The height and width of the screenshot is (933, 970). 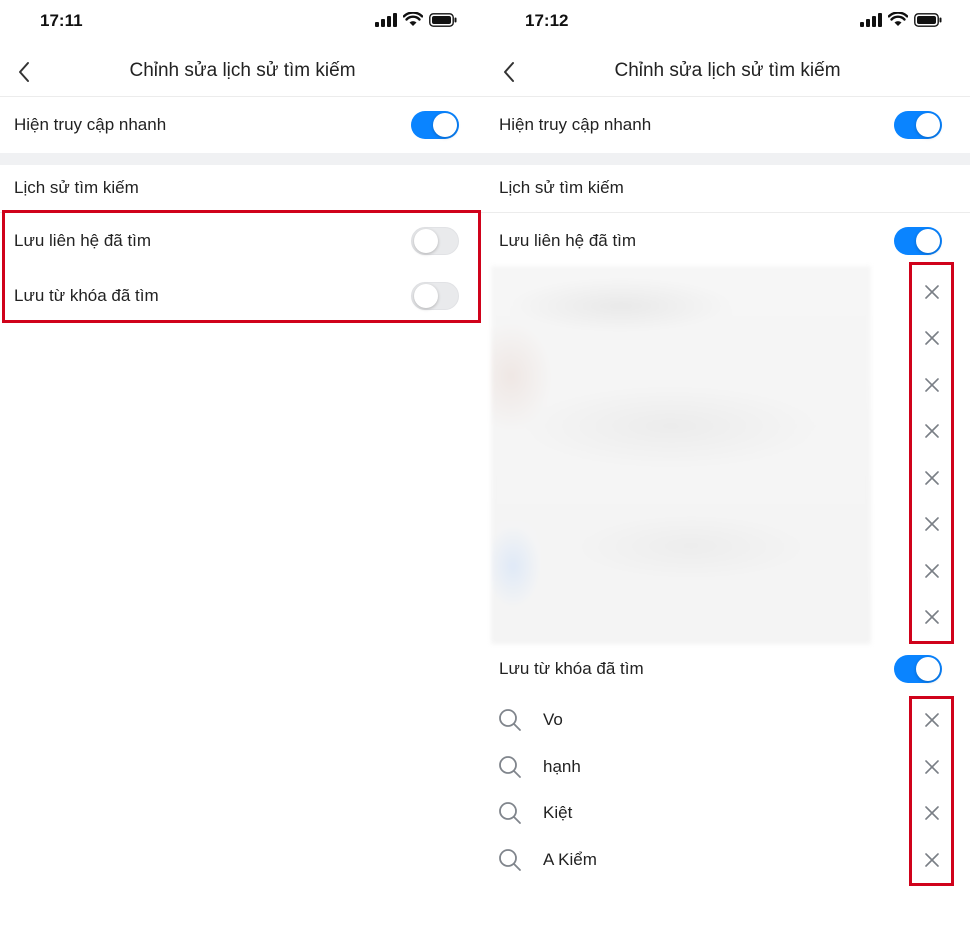 What do you see at coordinates (242, 22) in the screenshot?
I see `status-bar: 17:11` at bounding box center [242, 22].